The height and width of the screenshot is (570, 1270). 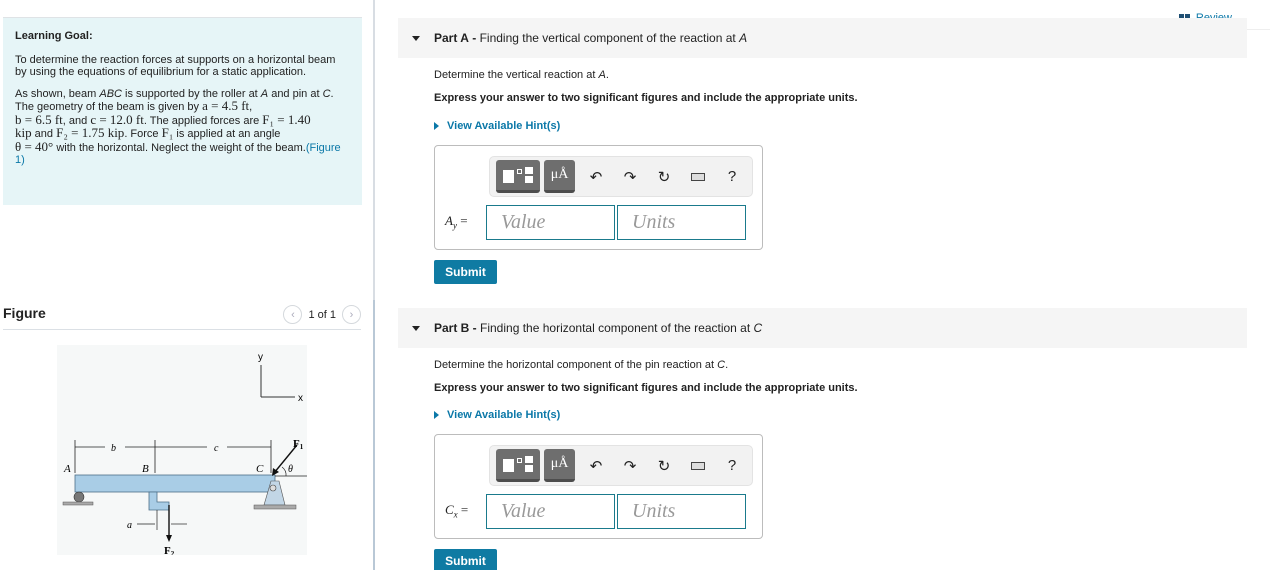 What do you see at coordinates (497, 126) in the screenshot?
I see `part-a-hint-link: View Available Hint(s)` at bounding box center [497, 126].